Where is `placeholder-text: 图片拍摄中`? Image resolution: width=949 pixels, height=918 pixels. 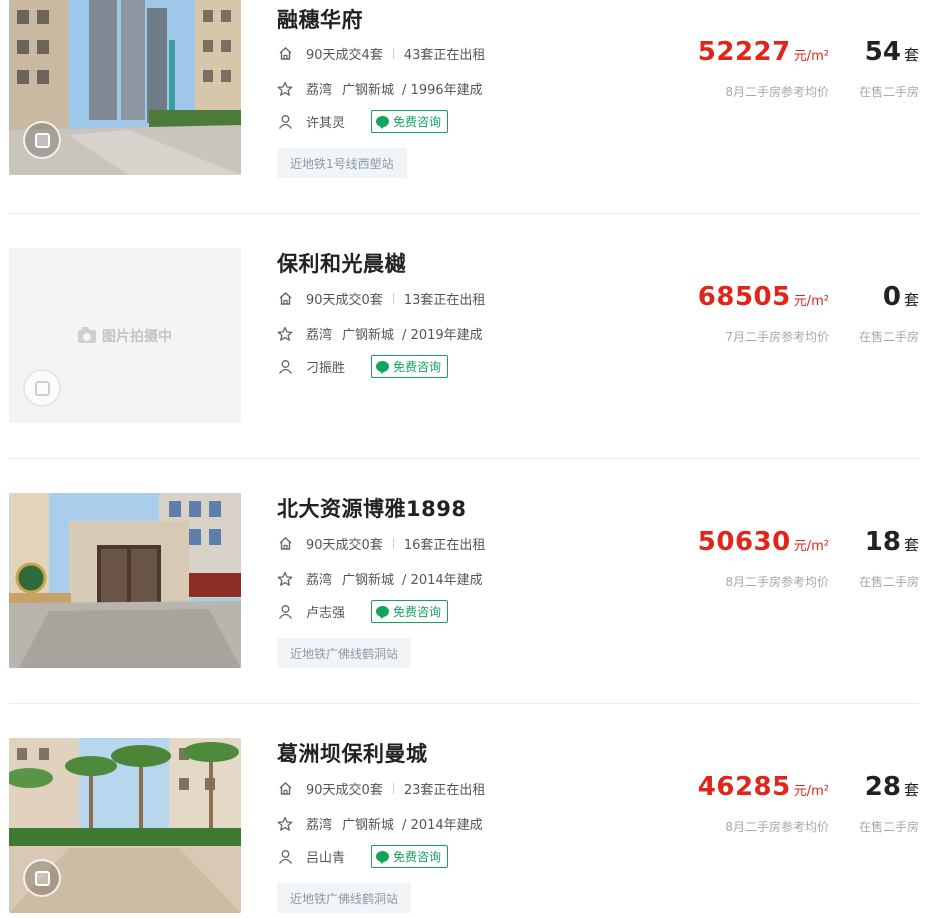 placeholder-text: 图片拍摄中 is located at coordinates (137, 337).